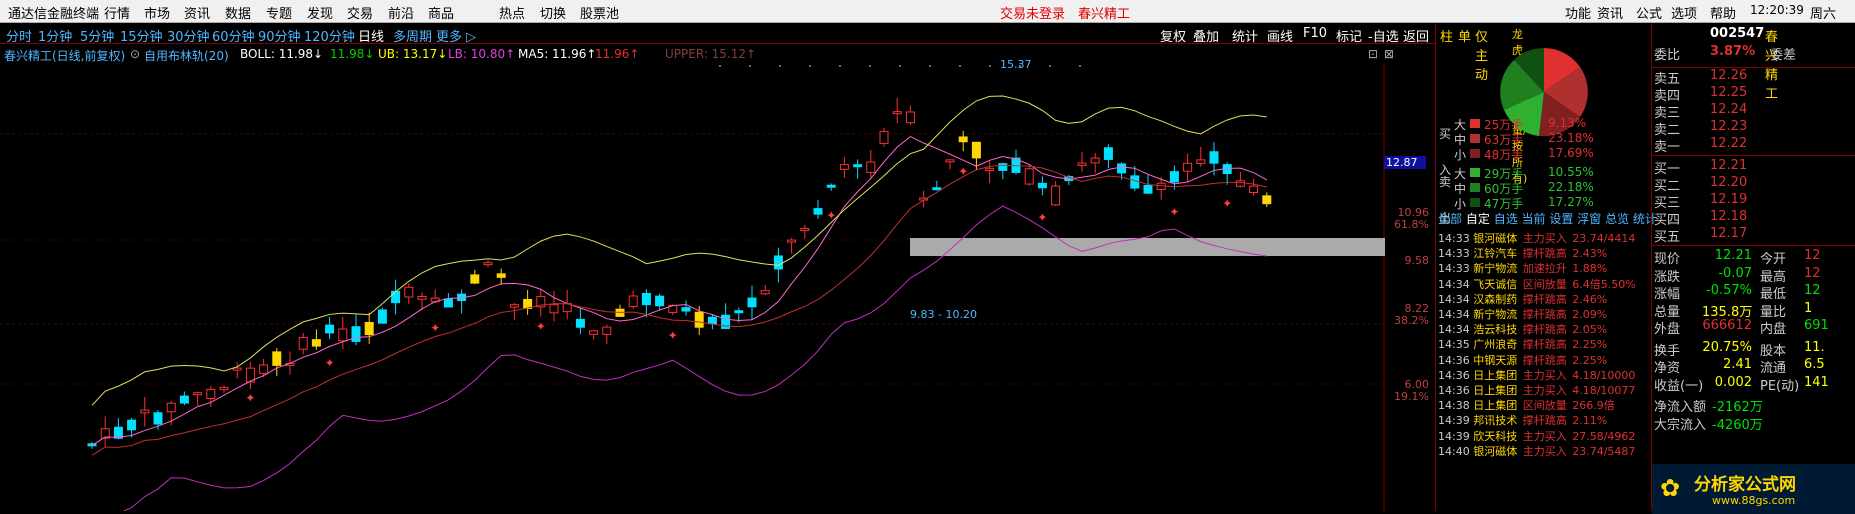 The height and width of the screenshot is (514, 1855). What do you see at coordinates (1522, 253) in the screenshot?
I see `ticker-row: 14:33 江铃汽车 撑杆跳高 2.43%` at bounding box center [1522, 253].